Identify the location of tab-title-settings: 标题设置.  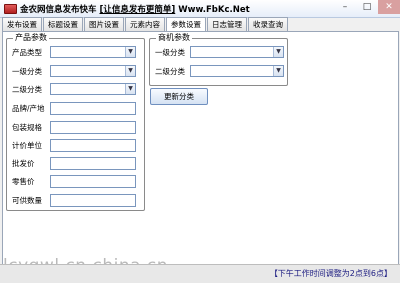
(63, 24).